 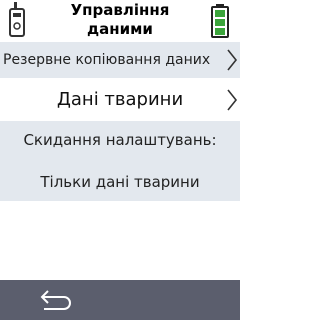 I want to click on animal-data-menu-item: Дані тварини, so click(x=120, y=100).